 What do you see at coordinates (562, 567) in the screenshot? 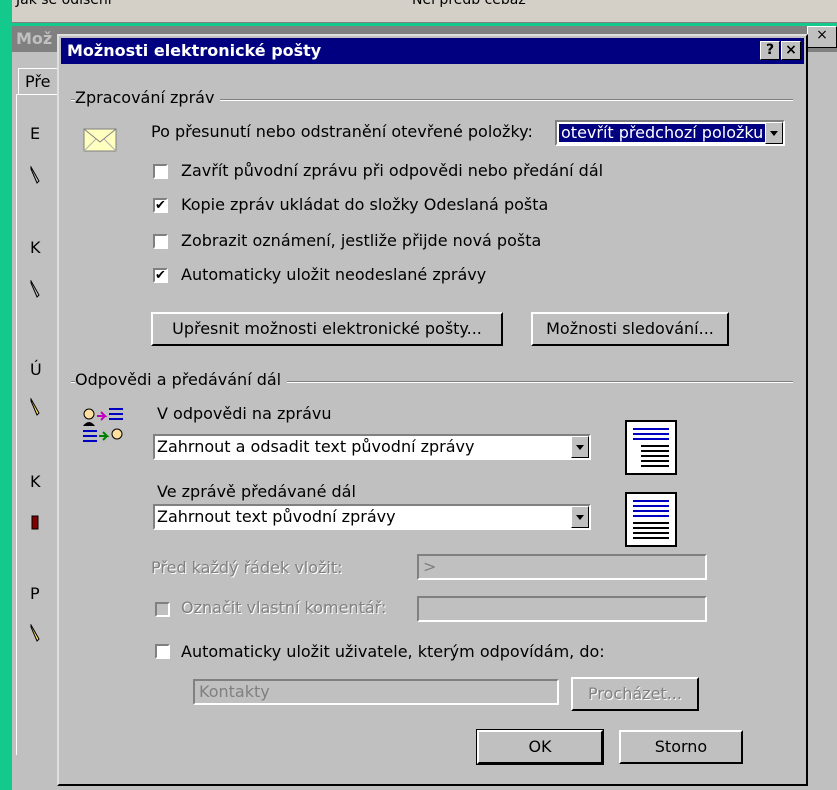
I see `prefix-field: >` at bounding box center [562, 567].